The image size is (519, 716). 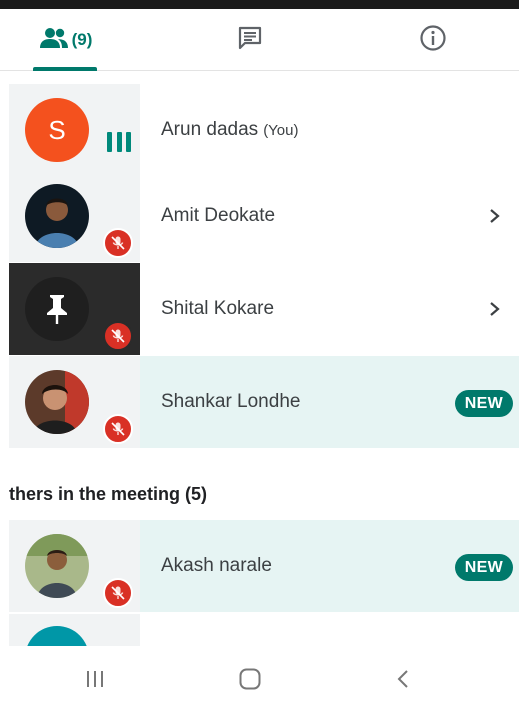 I want to click on participant-row: Shital Kokare, so click(x=264, y=309).